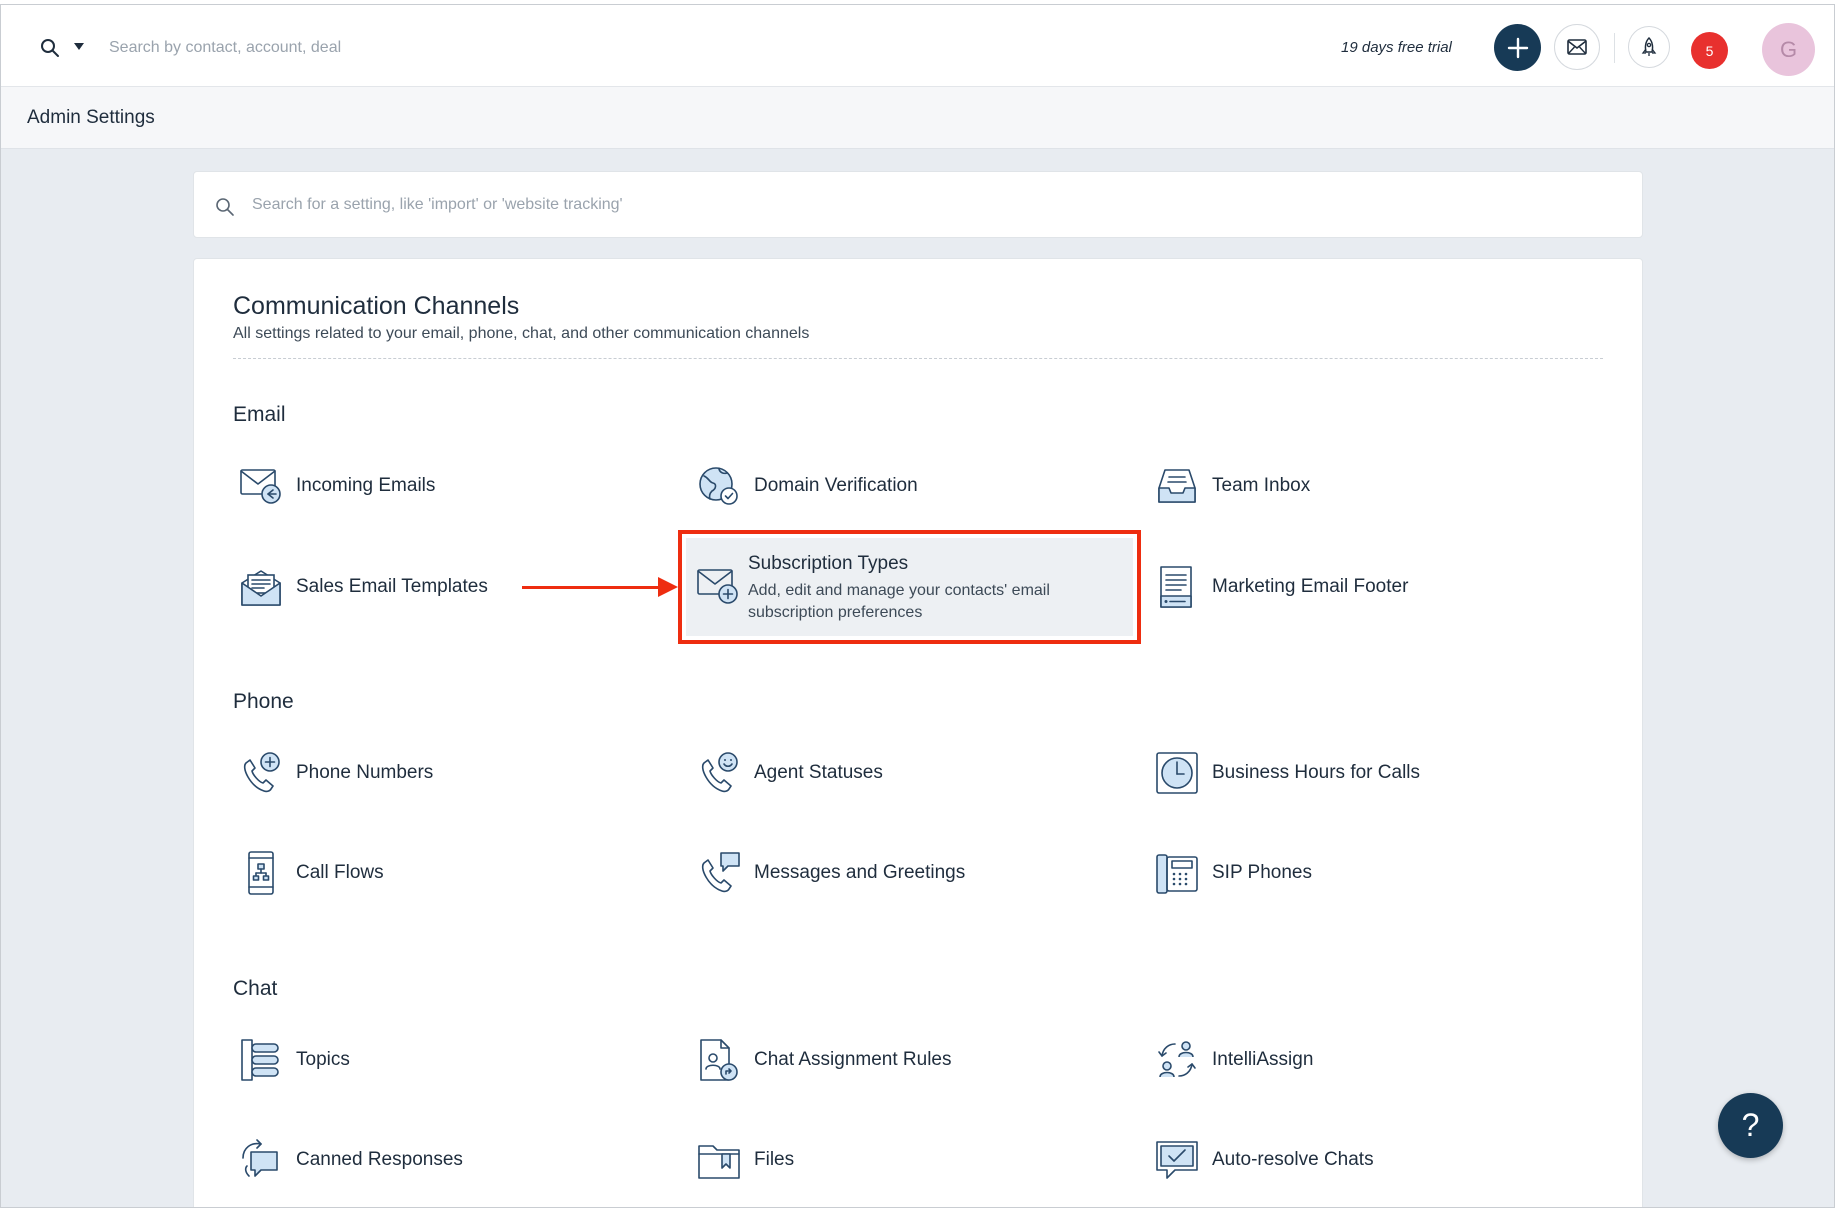 Image resolution: width=1839 pixels, height=1212 pixels. What do you see at coordinates (1369, 486) in the screenshot?
I see `setting-team-inbox: Team Inbox` at bounding box center [1369, 486].